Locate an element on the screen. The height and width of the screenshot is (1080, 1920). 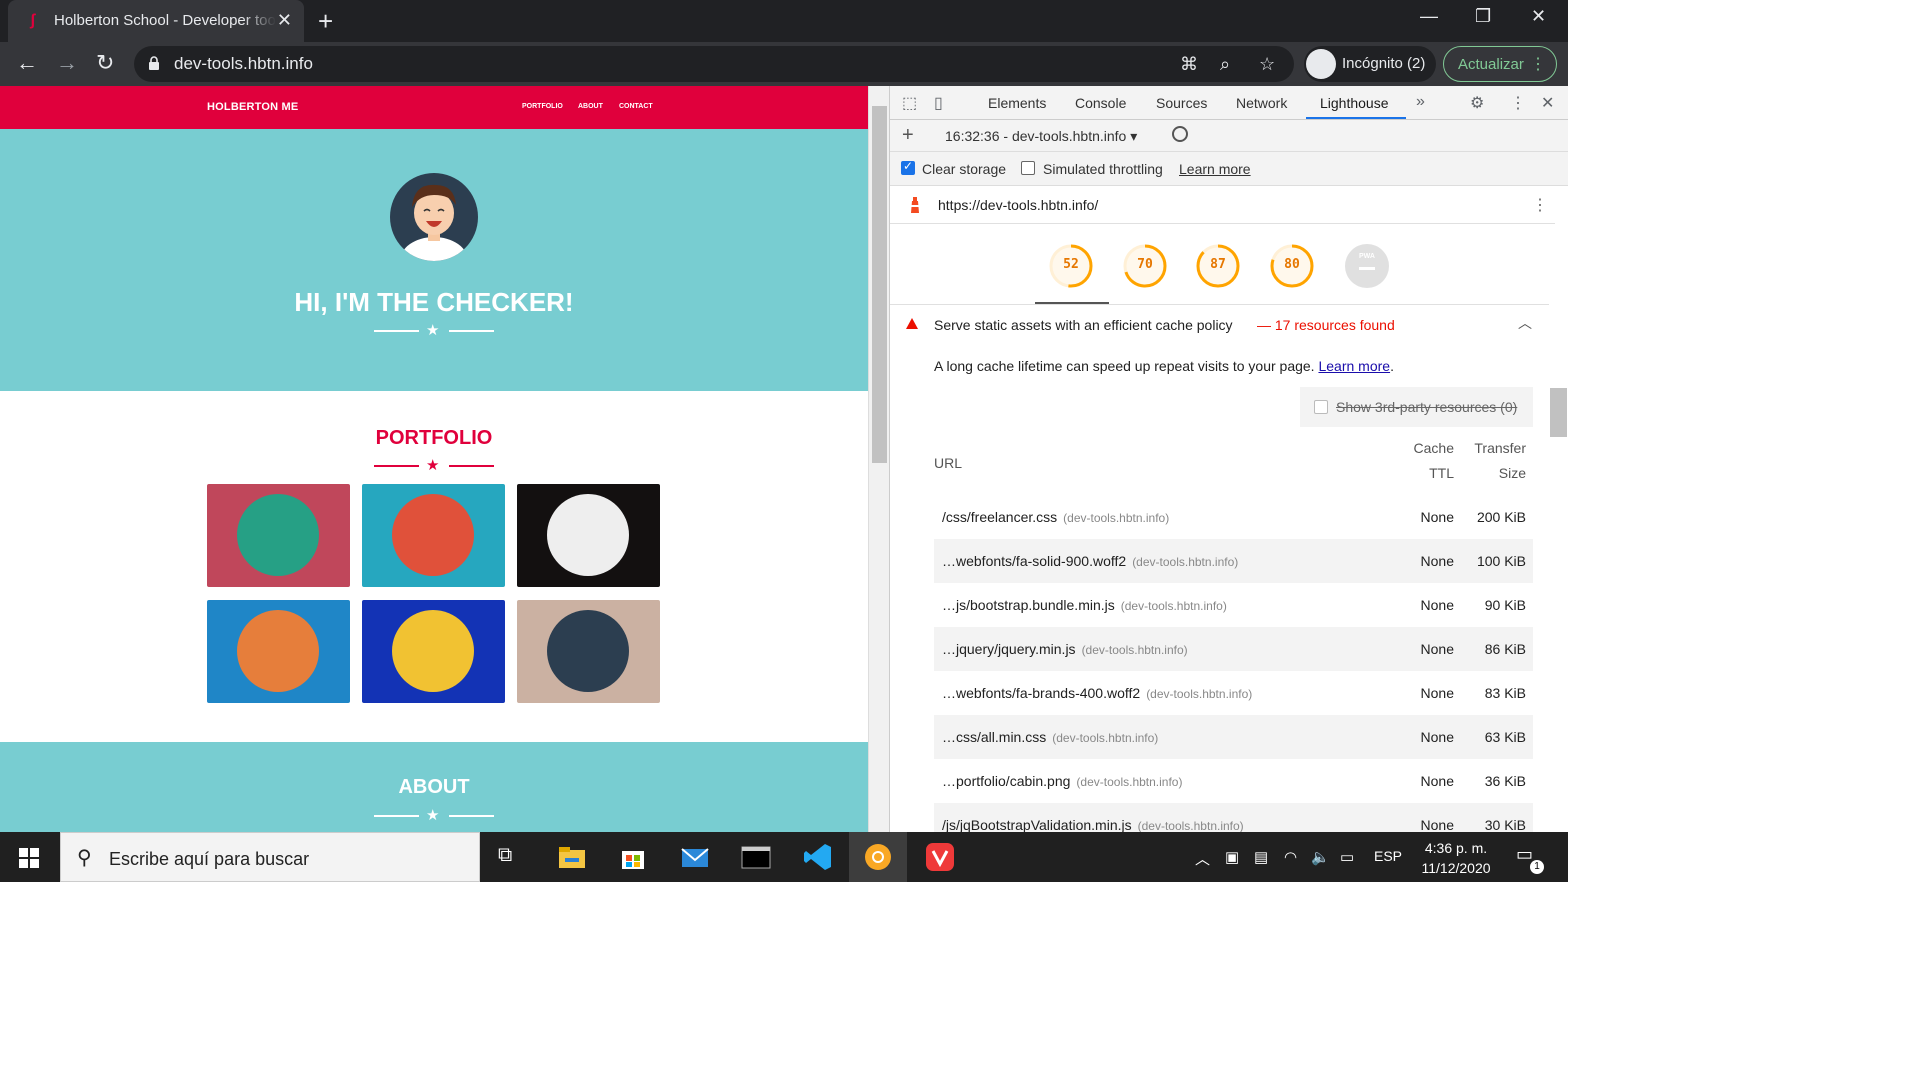
resource-url: /css/freelancer.css (dev-tools.hbtn.info) is located at coordinates (1055, 517).